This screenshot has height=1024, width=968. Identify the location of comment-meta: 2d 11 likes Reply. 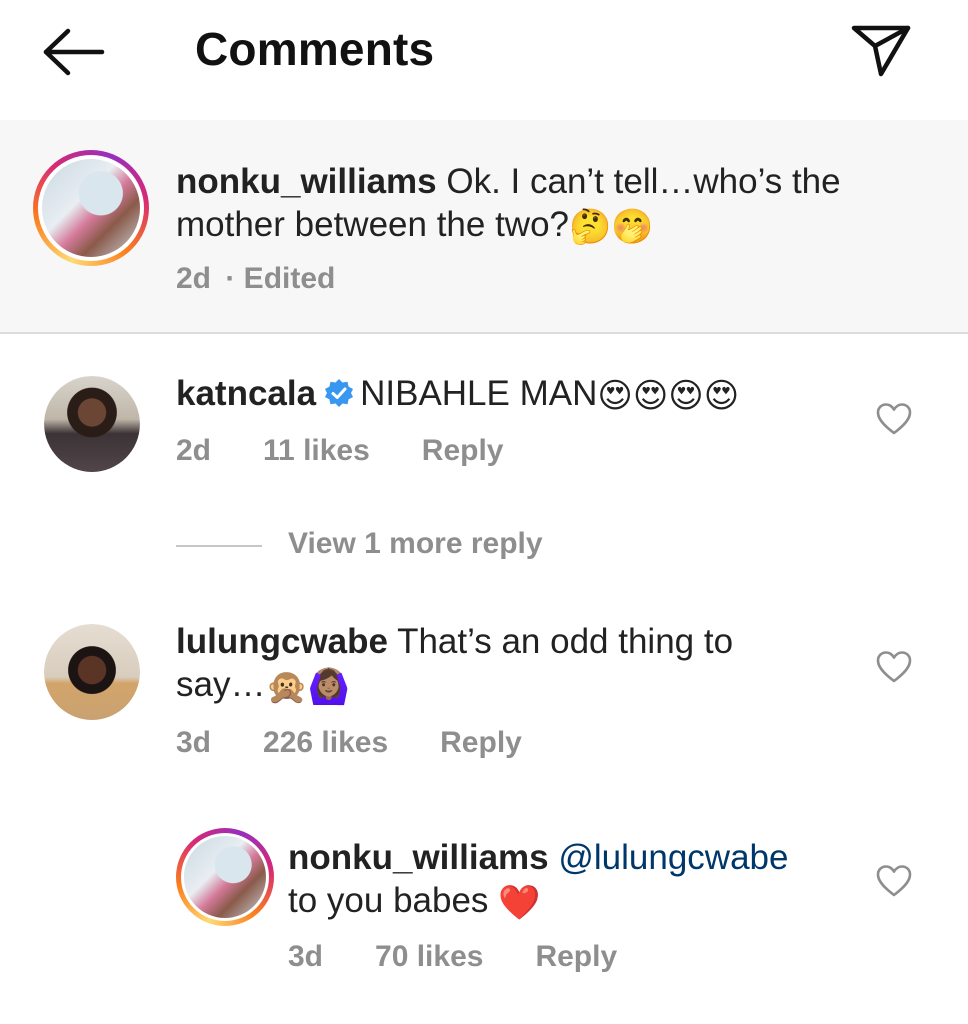
(366, 451).